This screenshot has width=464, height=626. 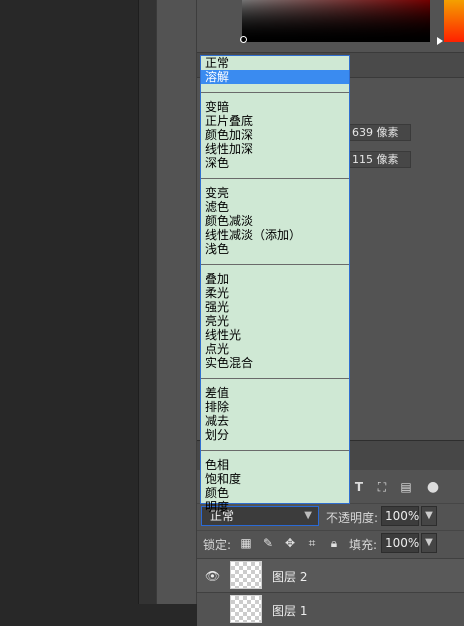 What do you see at coordinates (406, 487) in the screenshot?
I see `smart-object-filter-icon: ▤` at bounding box center [406, 487].